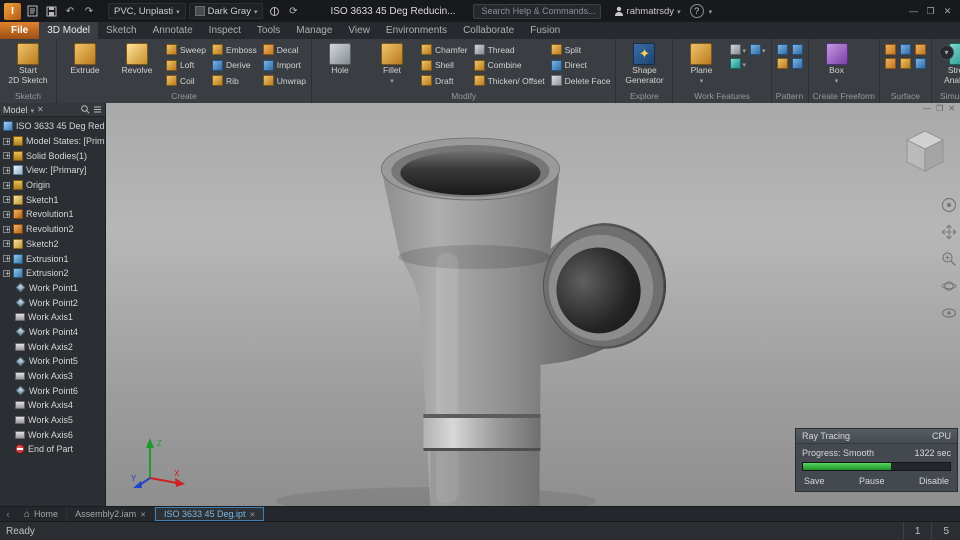 The height and width of the screenshot is (540, 960). I want to click on tab-inspect: Inspect, so click(225, 30).